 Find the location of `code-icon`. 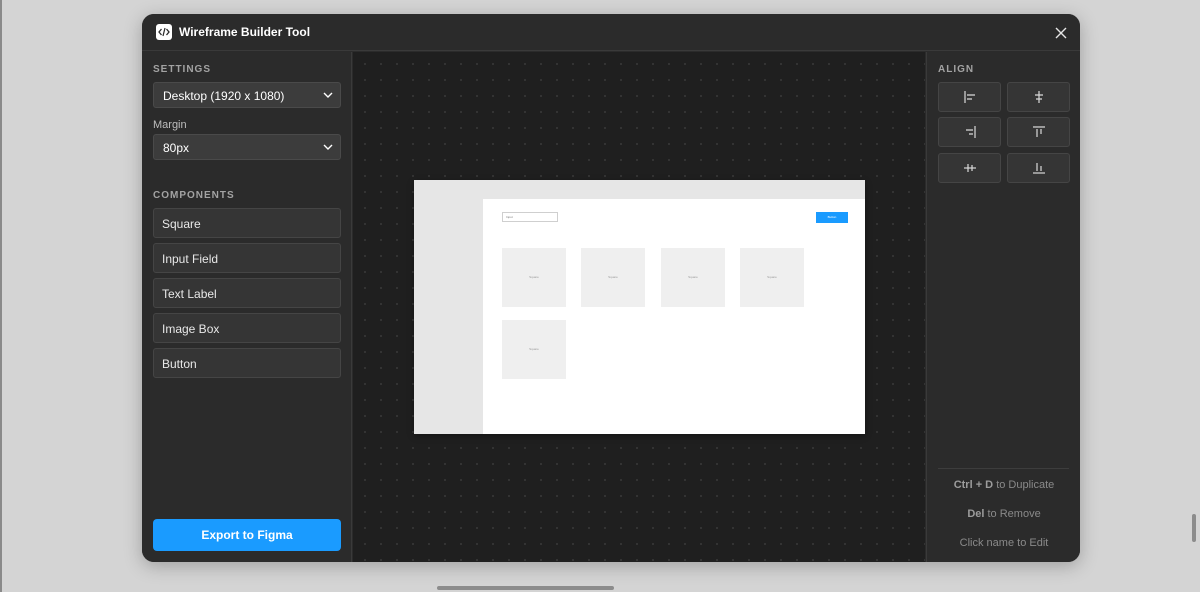

code-icon is located at coordinates (164, 32).